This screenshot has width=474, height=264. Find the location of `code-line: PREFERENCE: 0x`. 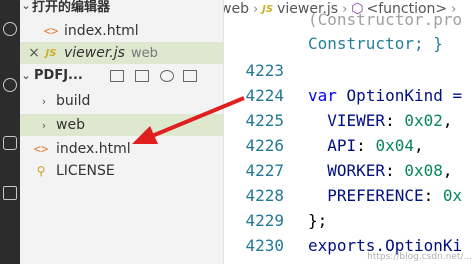

code-line: PREFERENCE: 0x is located at coordinates (395, 195).